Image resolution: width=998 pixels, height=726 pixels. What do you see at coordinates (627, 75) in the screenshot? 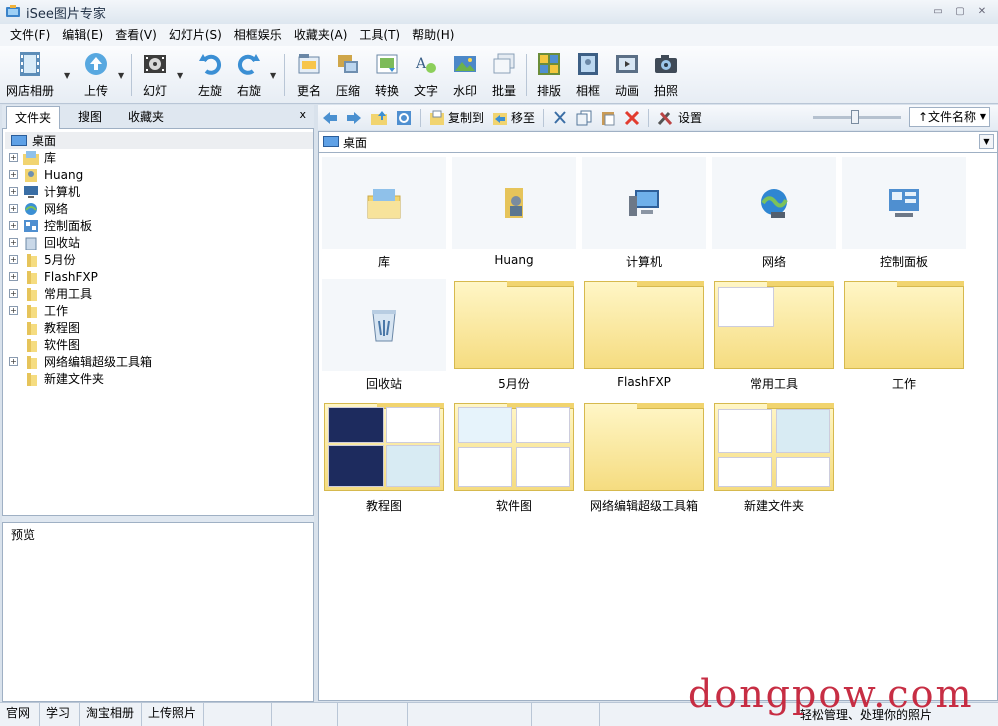
I see `animation-button: 动画` at bounding box center [627, 75].